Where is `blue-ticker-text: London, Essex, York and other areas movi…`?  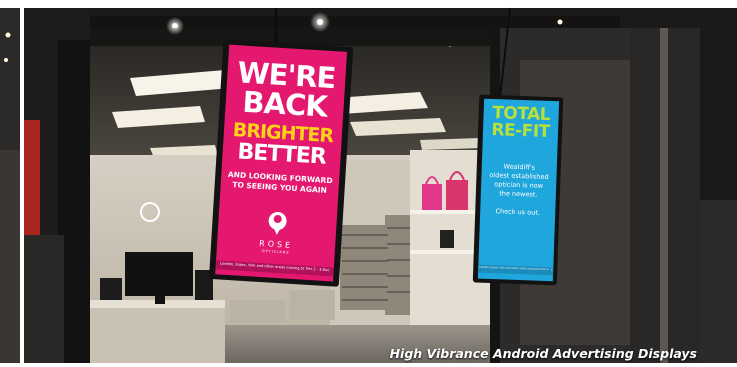 blue-ticker-text: London, Essex, York and other areas movi… is located at coordinates (516, 268).